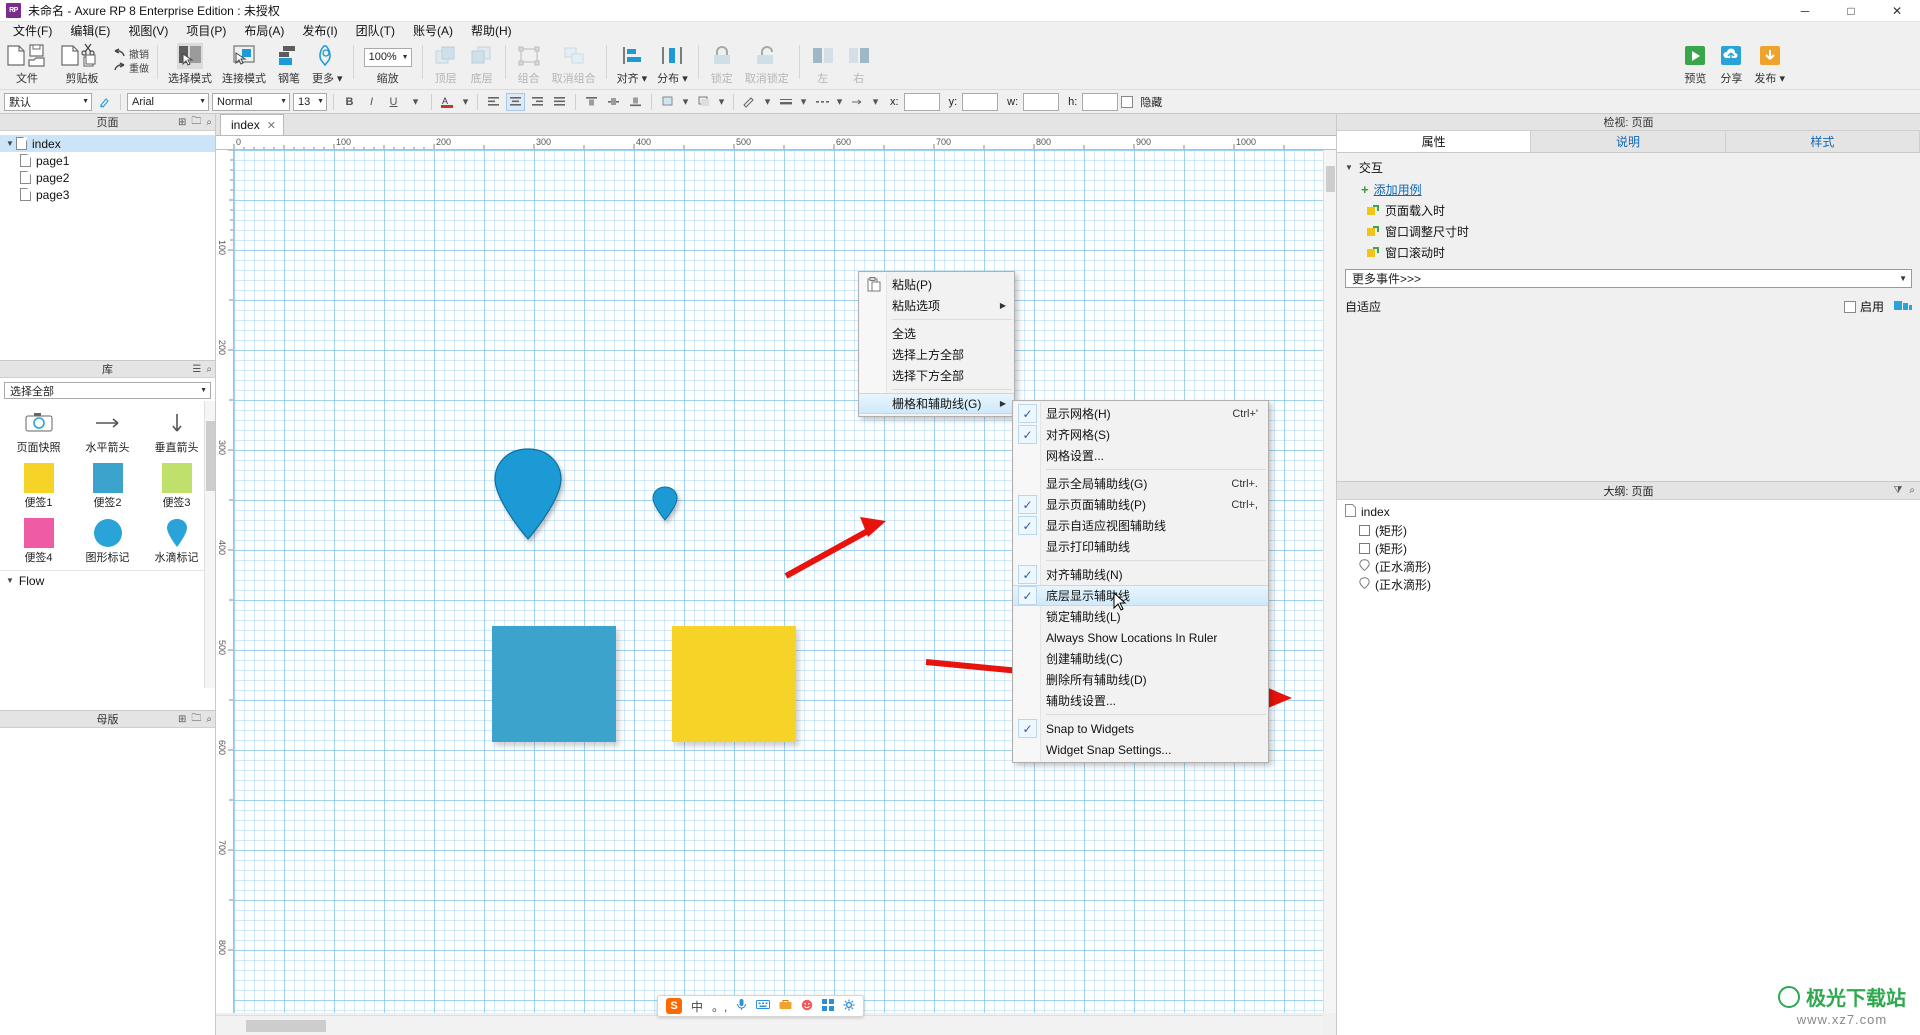  Describe the element at coordinates (936, 403) in the screenshot. I see `context-menu-item-grid-and-guides: 栅格和辅助线(G) ▶` at that location.